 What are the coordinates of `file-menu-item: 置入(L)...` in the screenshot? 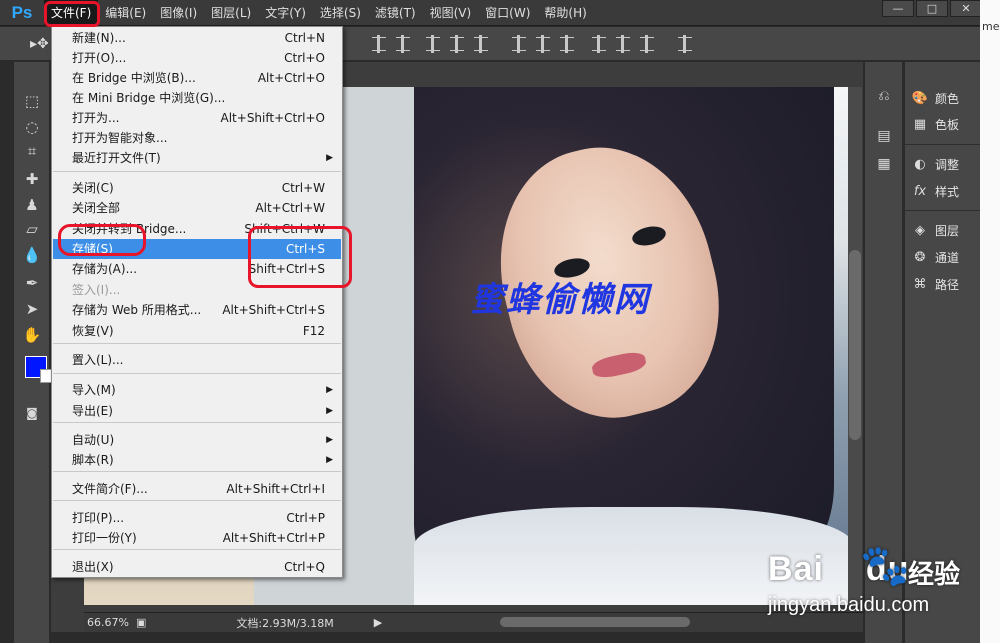 It's located at (197, 360).